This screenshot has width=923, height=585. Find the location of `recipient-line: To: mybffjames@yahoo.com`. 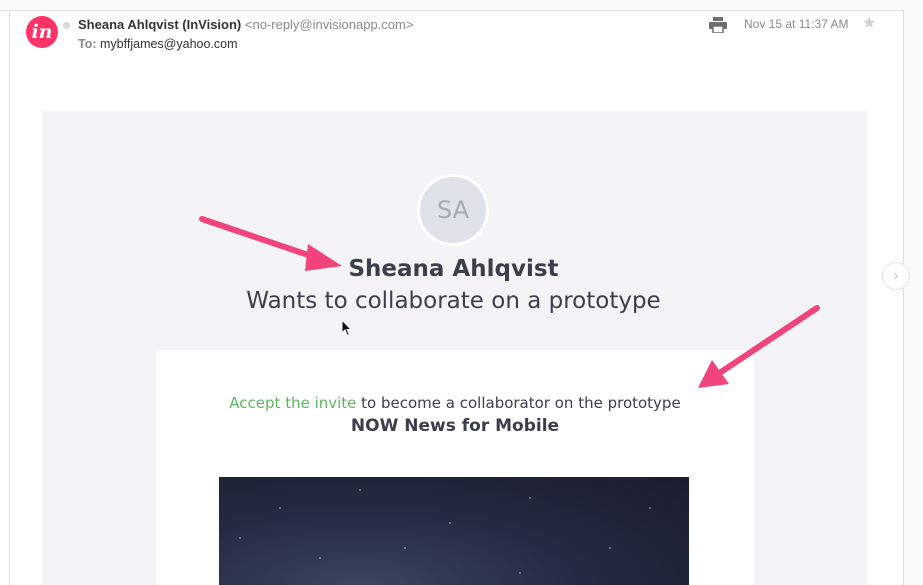

recipient-line: To: mybffjames@yahoo.com is located at coordinates (158, 44).